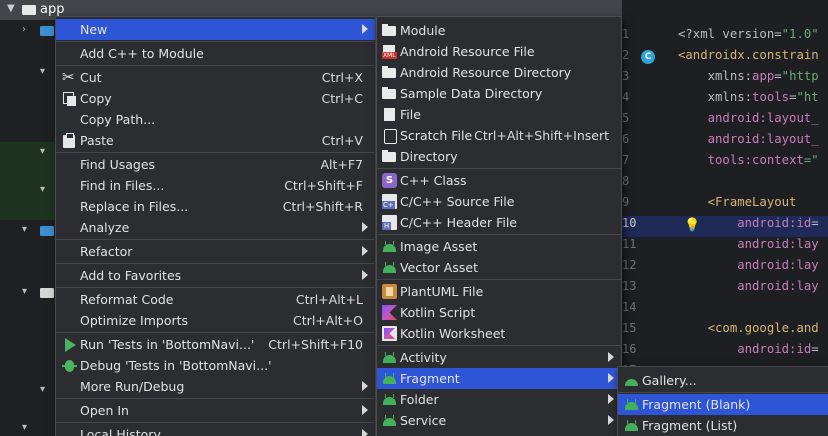 Image resolution: width=828 pixels, height=436 pixels. What do you see at coordinates (389, 136) in the screenshot?
I see `scratch-icon` at bounding box center [389, 136].